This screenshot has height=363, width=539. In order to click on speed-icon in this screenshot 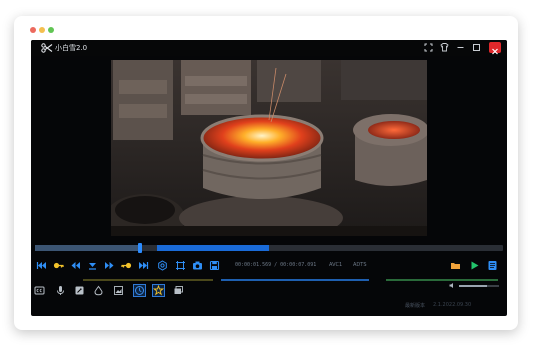, I will do `click(139, 290)`.